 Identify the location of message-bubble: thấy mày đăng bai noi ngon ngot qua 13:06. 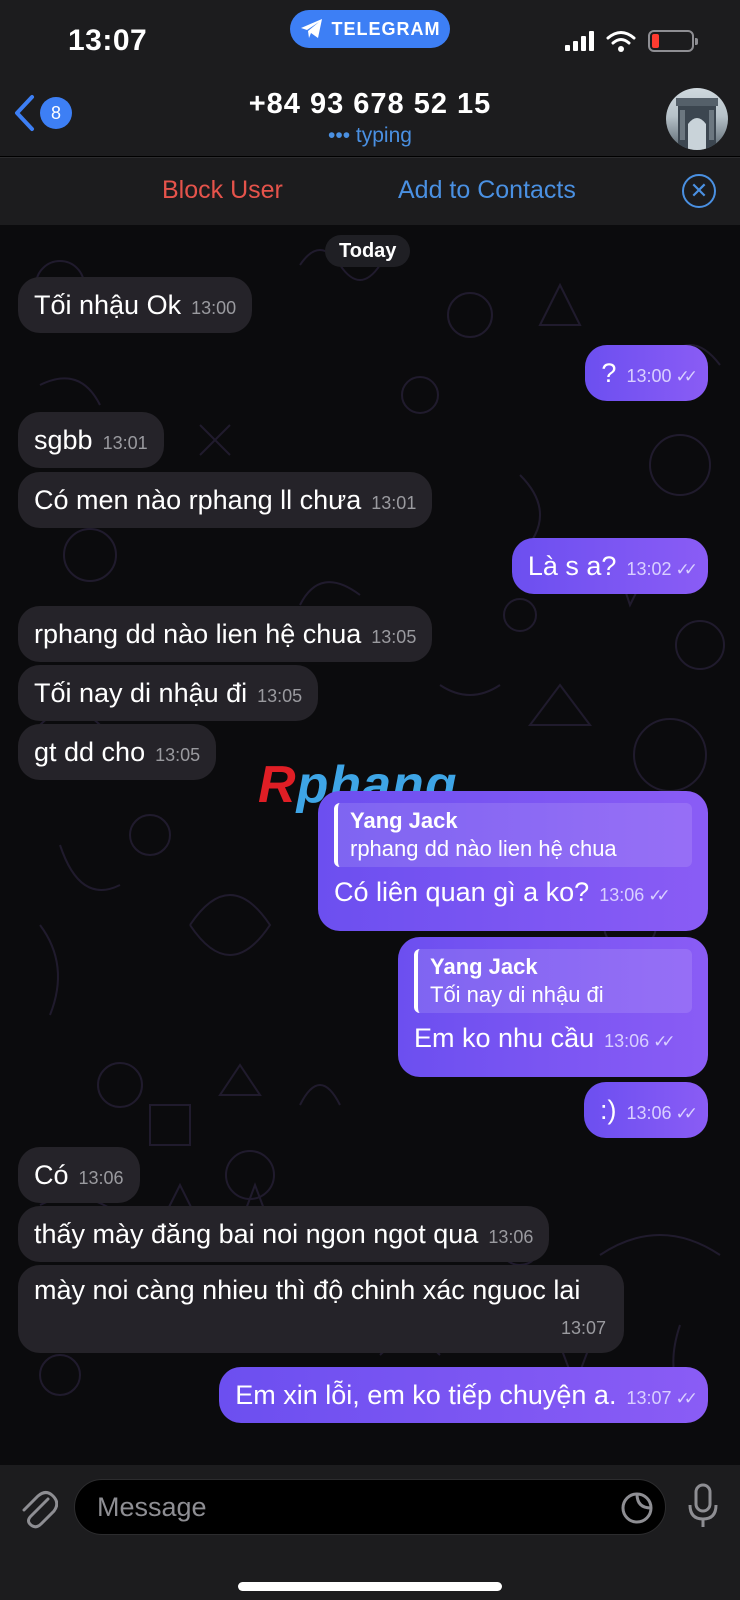
(284, 1234).